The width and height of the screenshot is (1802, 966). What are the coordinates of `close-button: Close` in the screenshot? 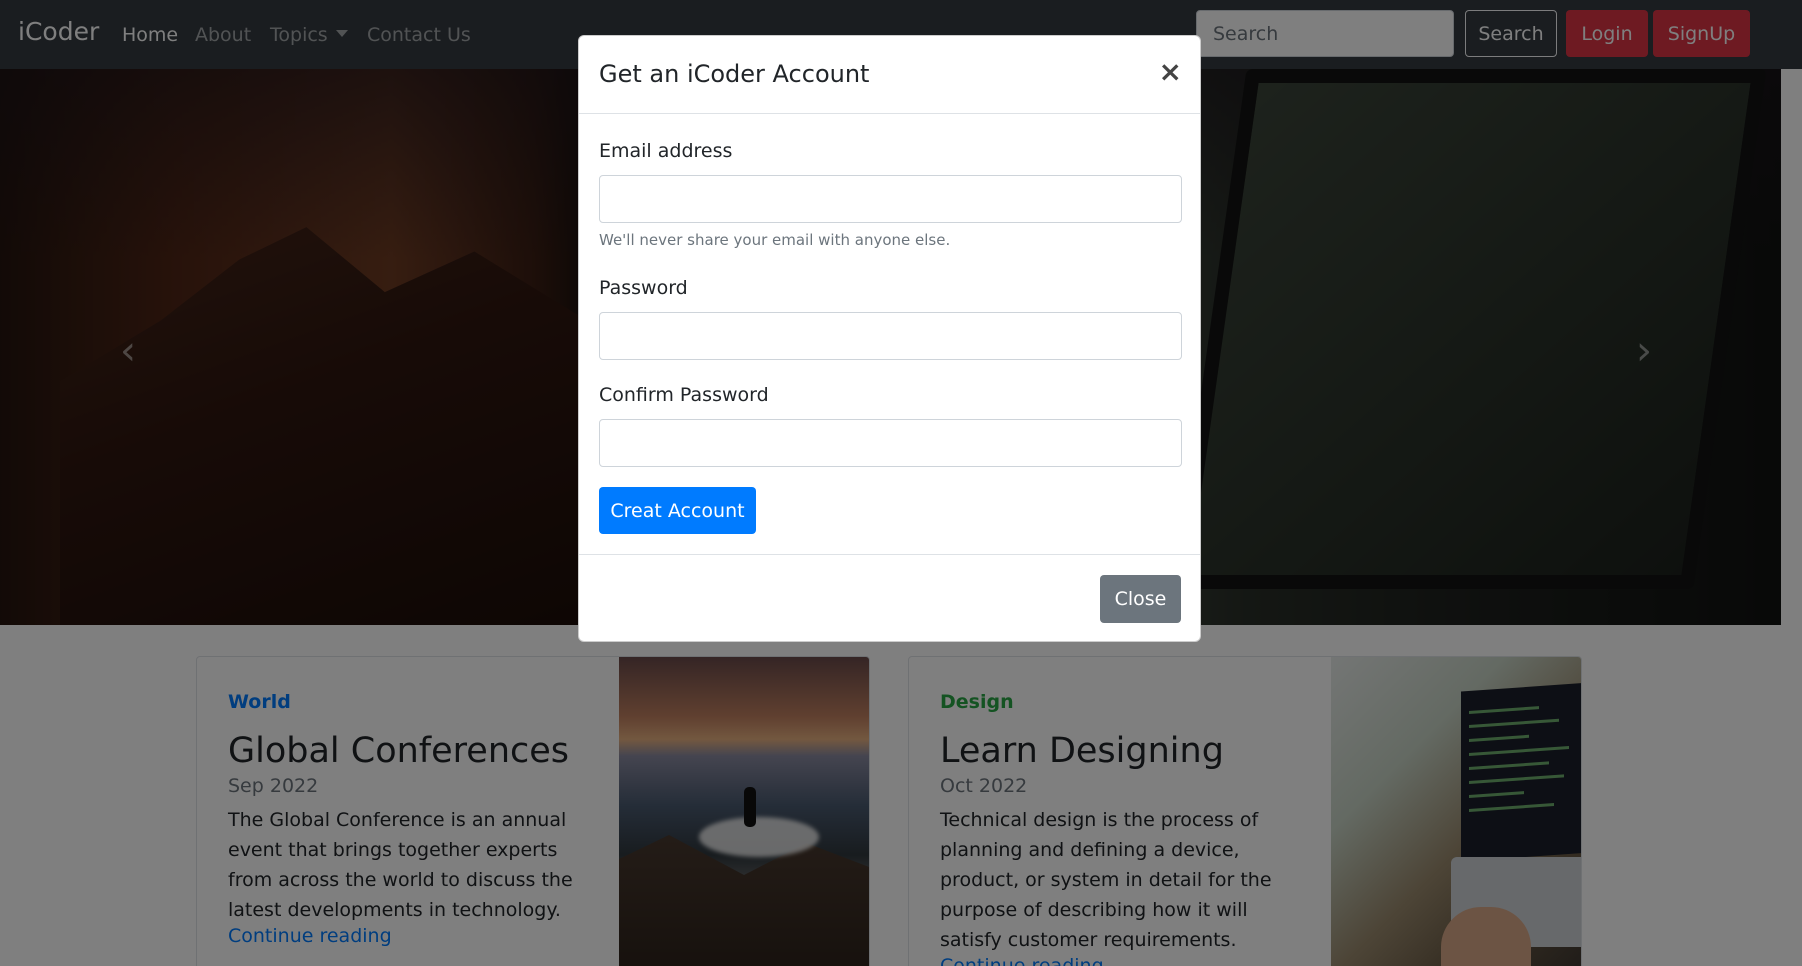 It's located at (1140, 599).